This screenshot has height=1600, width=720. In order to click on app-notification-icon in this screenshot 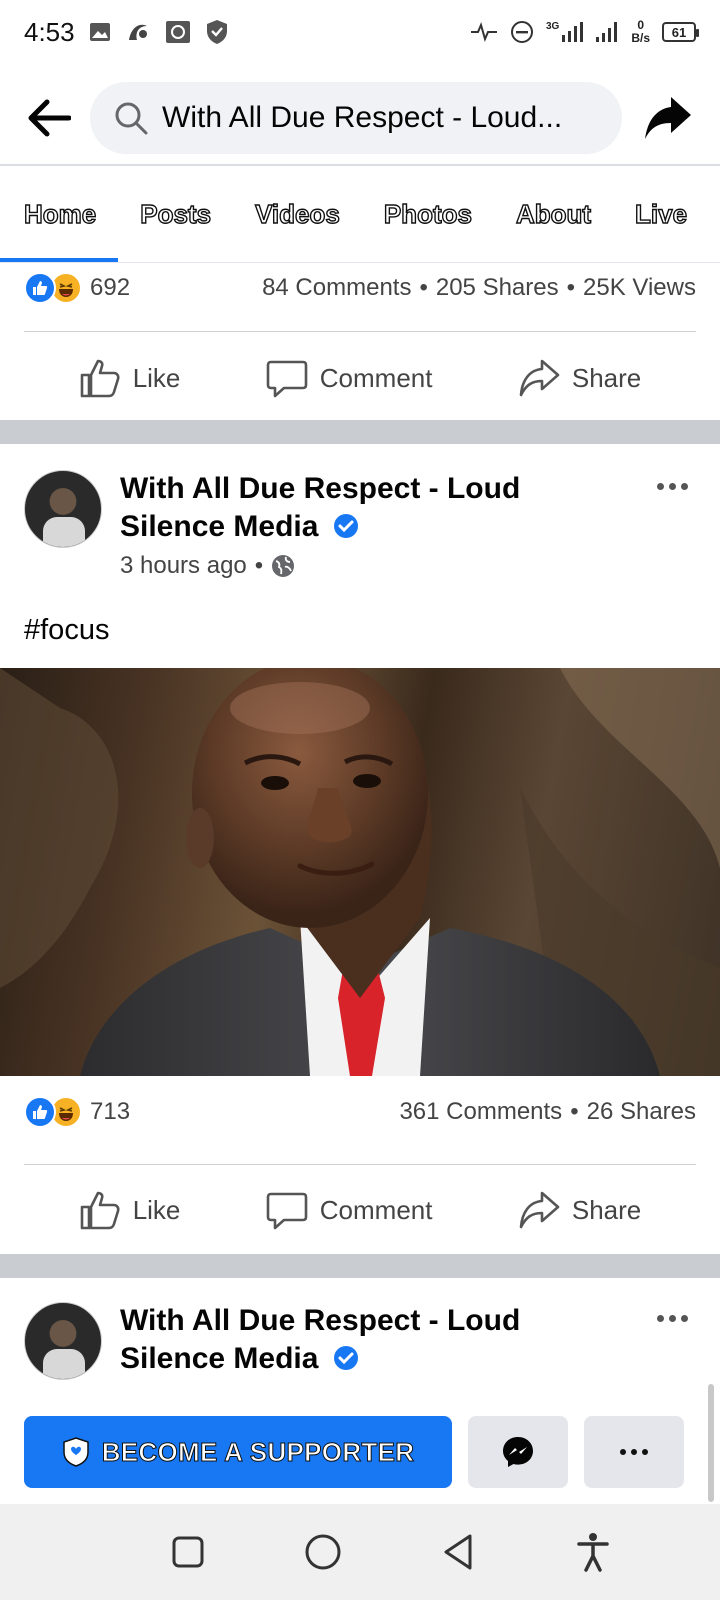, I will do `click(138, 32)`.